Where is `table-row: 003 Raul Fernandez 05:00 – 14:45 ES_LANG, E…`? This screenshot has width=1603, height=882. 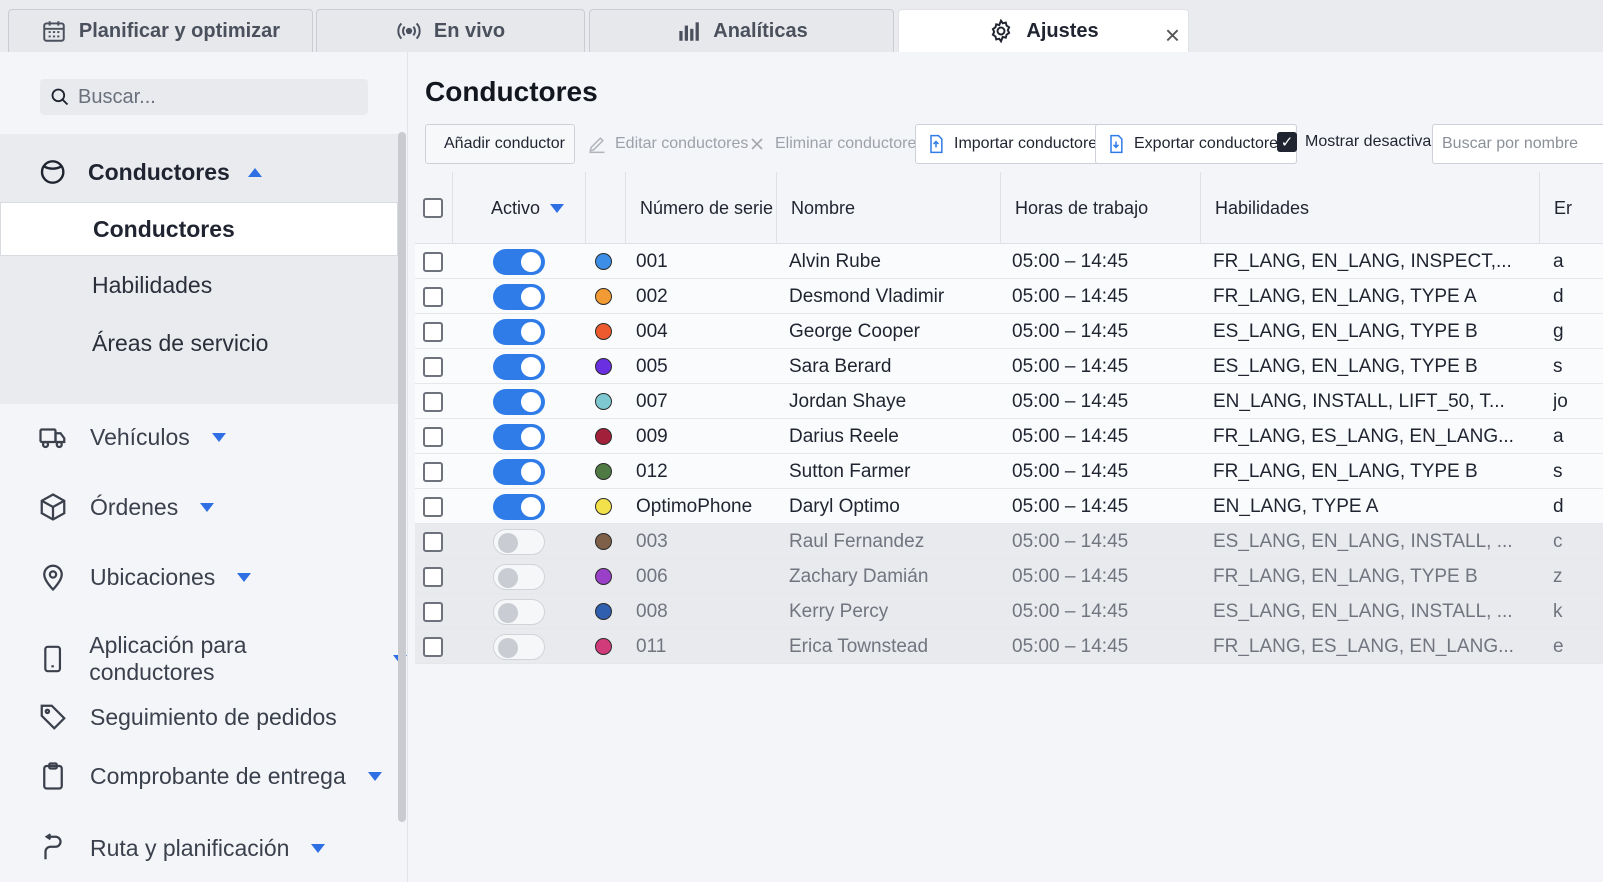 table-row: 003 Raul Fernandez 05:00 – 14:45 ES_LANG, E… is located at coordinates (1009, 541).